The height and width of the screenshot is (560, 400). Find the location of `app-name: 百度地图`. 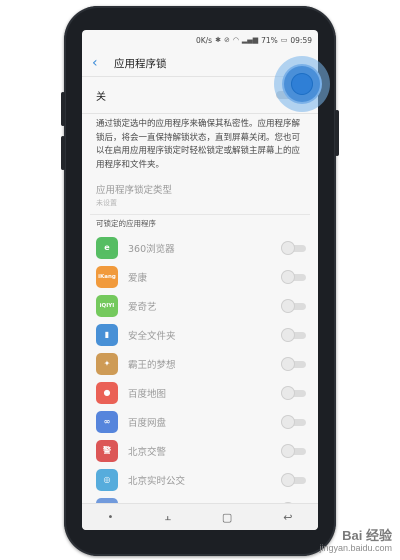

app-name: 百度地图 is located at coordinates (147, 394).